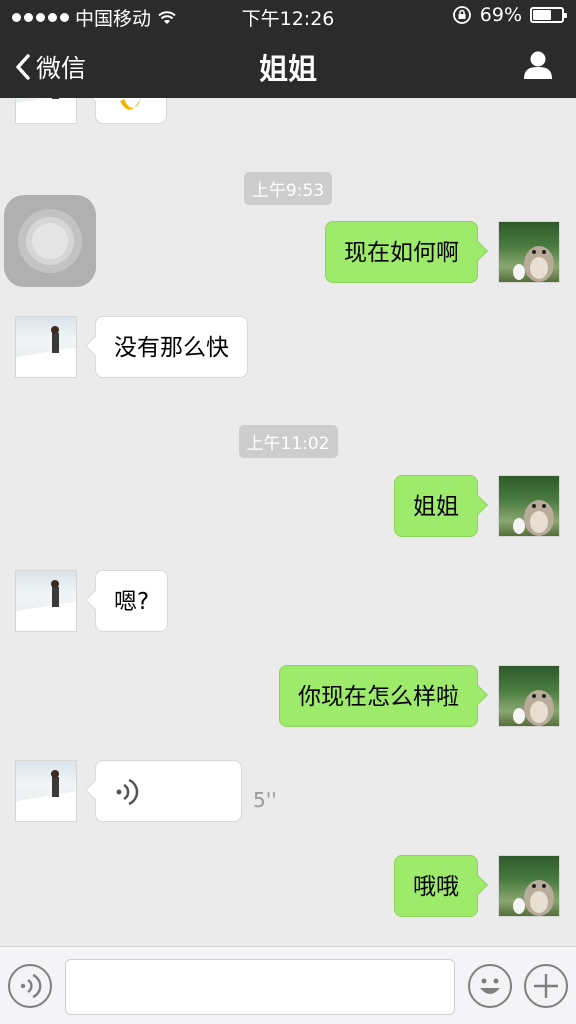 The width and height of the screenshot is (576, 1024). I want to click on profile-button, so click(538, 67).